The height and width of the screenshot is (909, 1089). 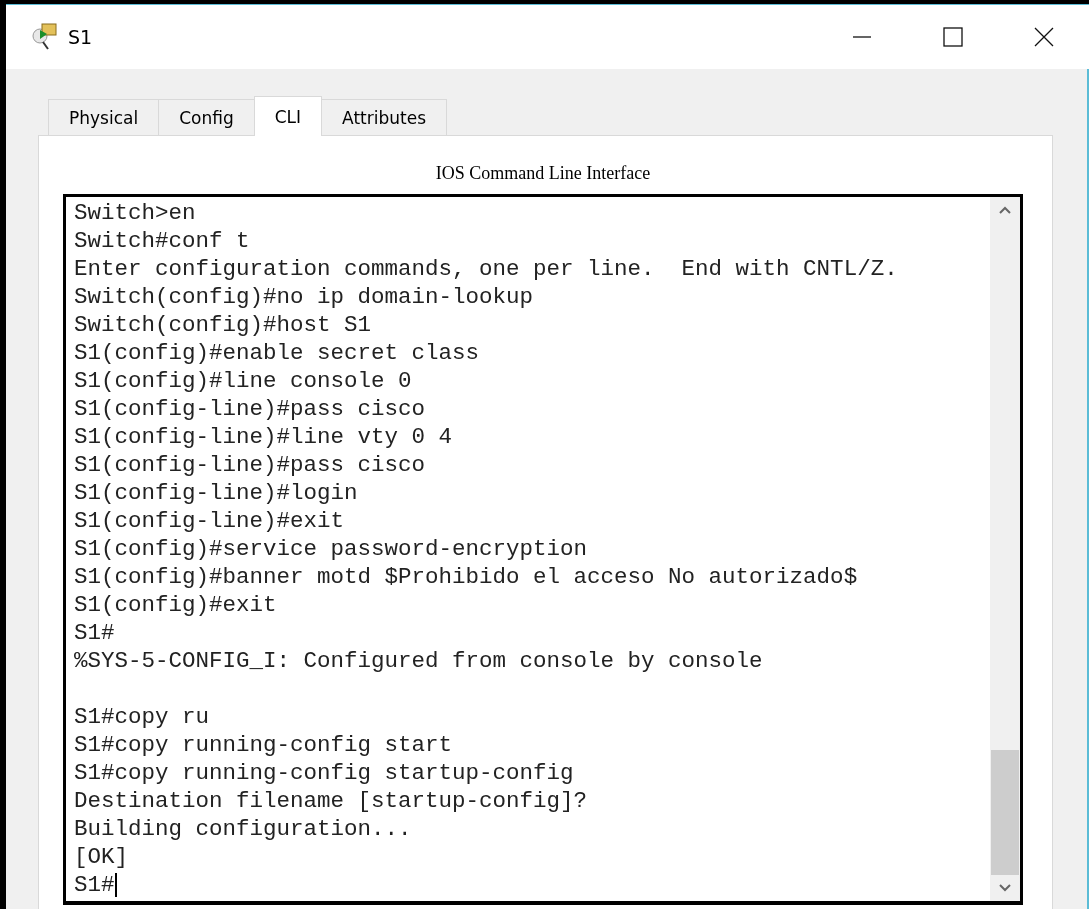 I want to click on terminal-line: Enter configuration commands, one per line. End with CNTL/Z., so click(x=486, y=269).